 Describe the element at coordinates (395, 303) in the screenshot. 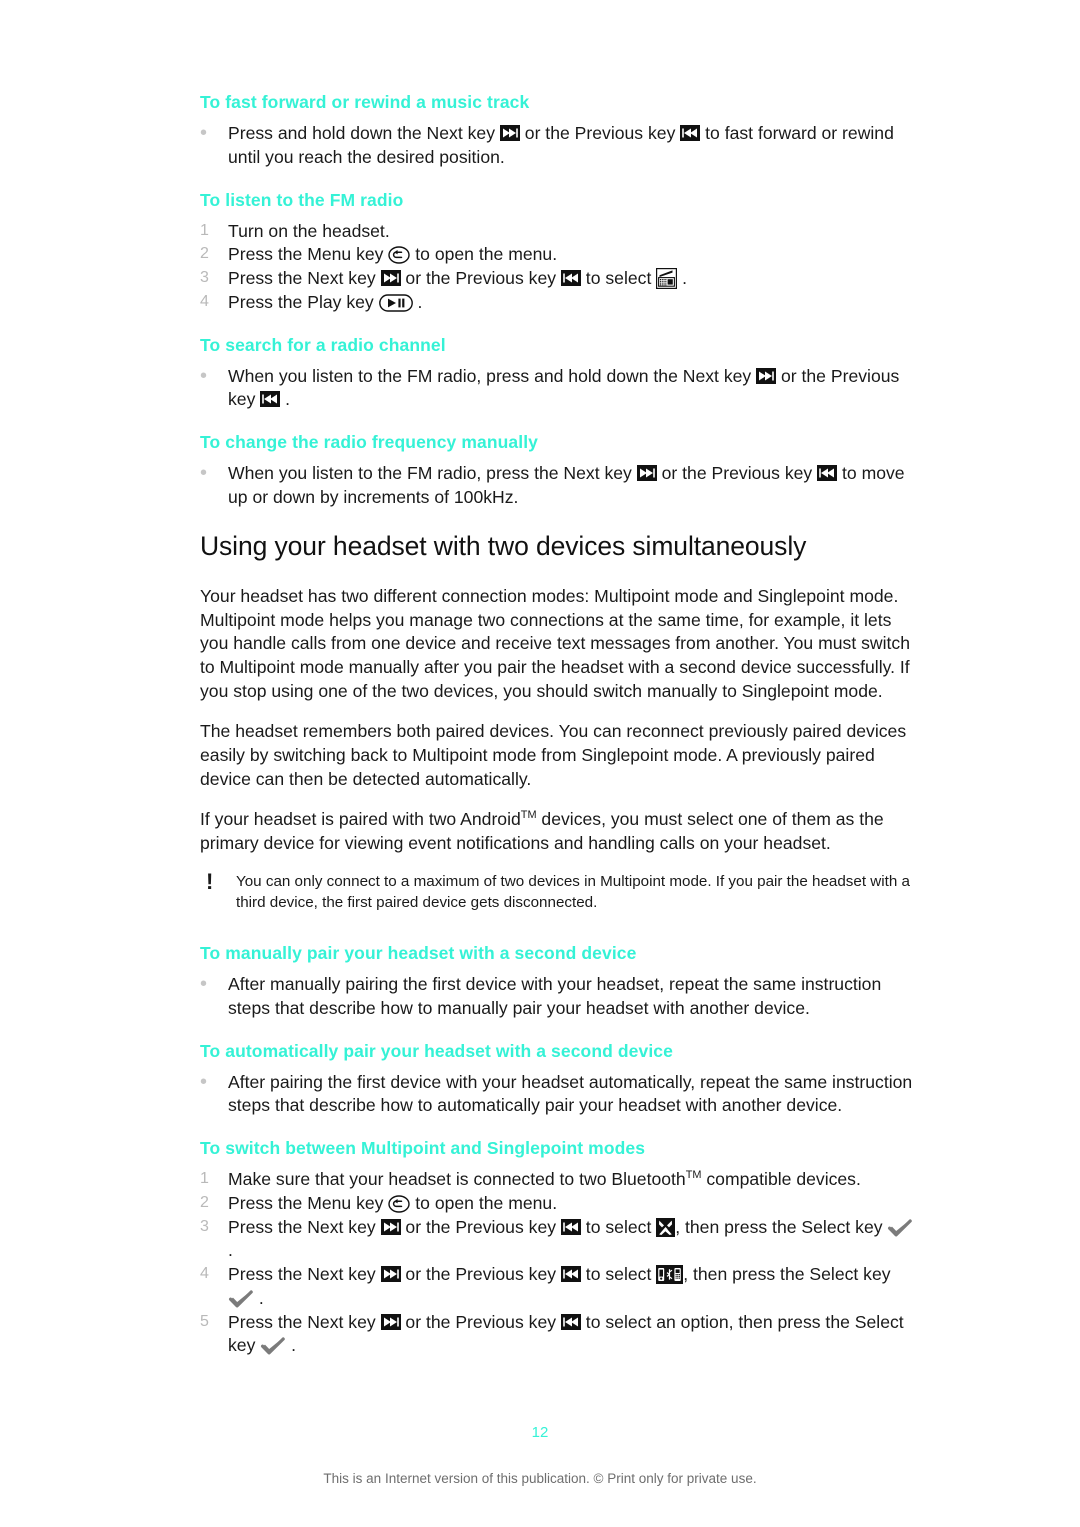

I see `play-pause-key-icon` at that location.